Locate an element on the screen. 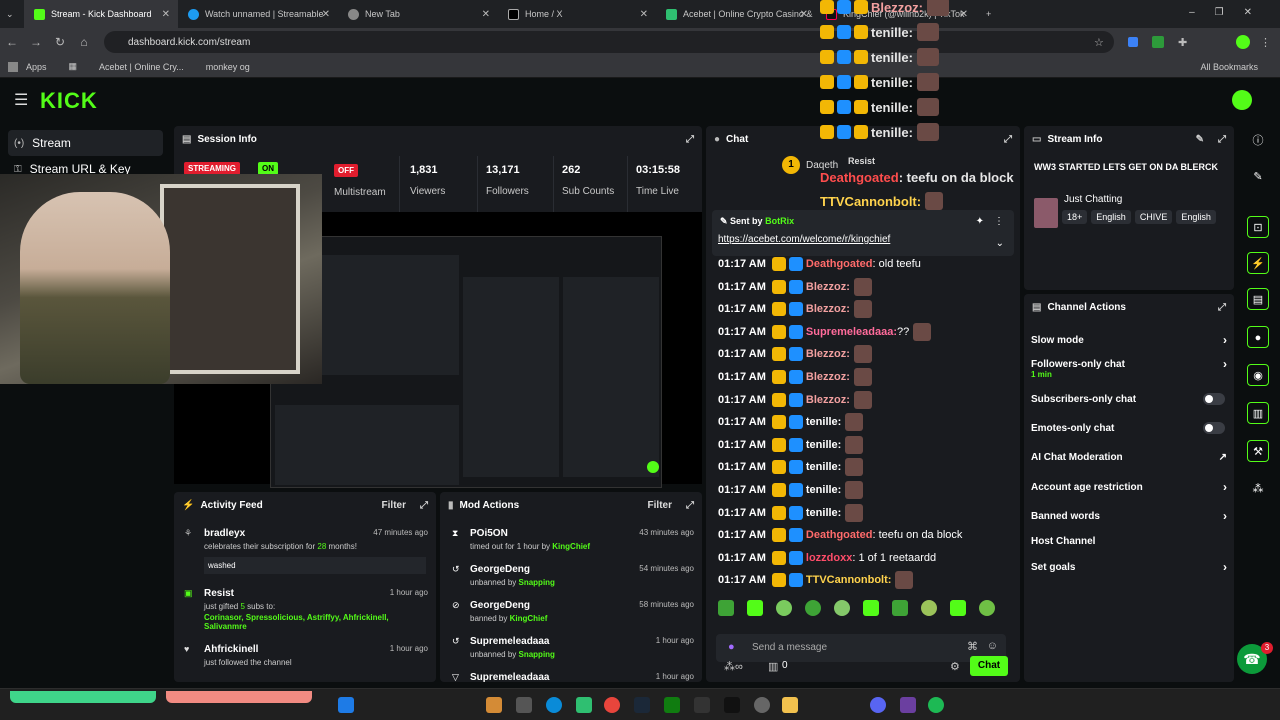  bookmark-apps: Apps is located at coordinates (36, 67).